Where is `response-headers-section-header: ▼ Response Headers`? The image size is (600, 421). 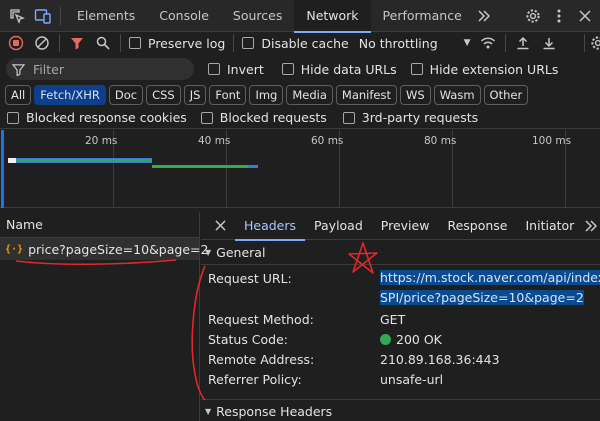 response-headers-section-header: ▼ Response Headers is located at coordinates (400, 410).